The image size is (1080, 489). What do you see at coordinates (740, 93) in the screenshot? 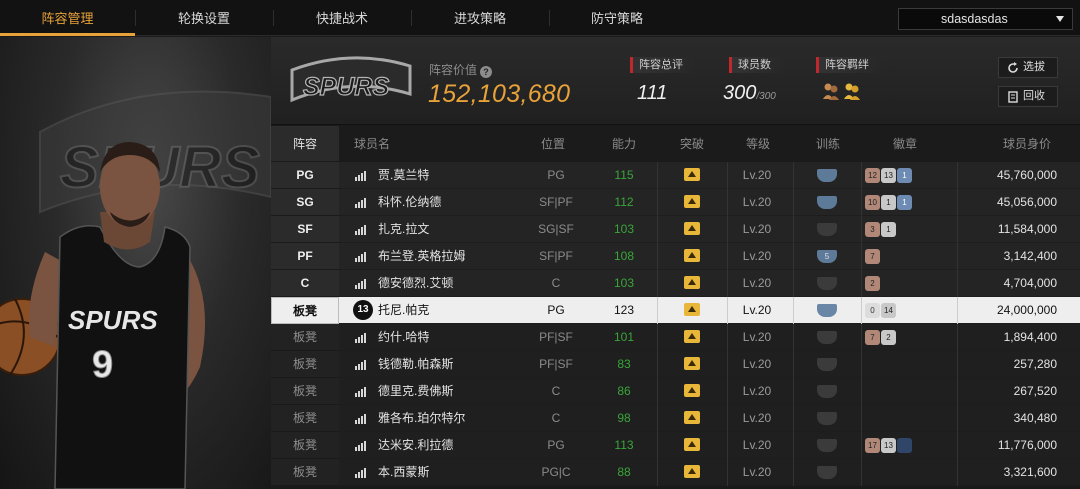
I see `player-count-number: 300` at bounding box center [740, 93].